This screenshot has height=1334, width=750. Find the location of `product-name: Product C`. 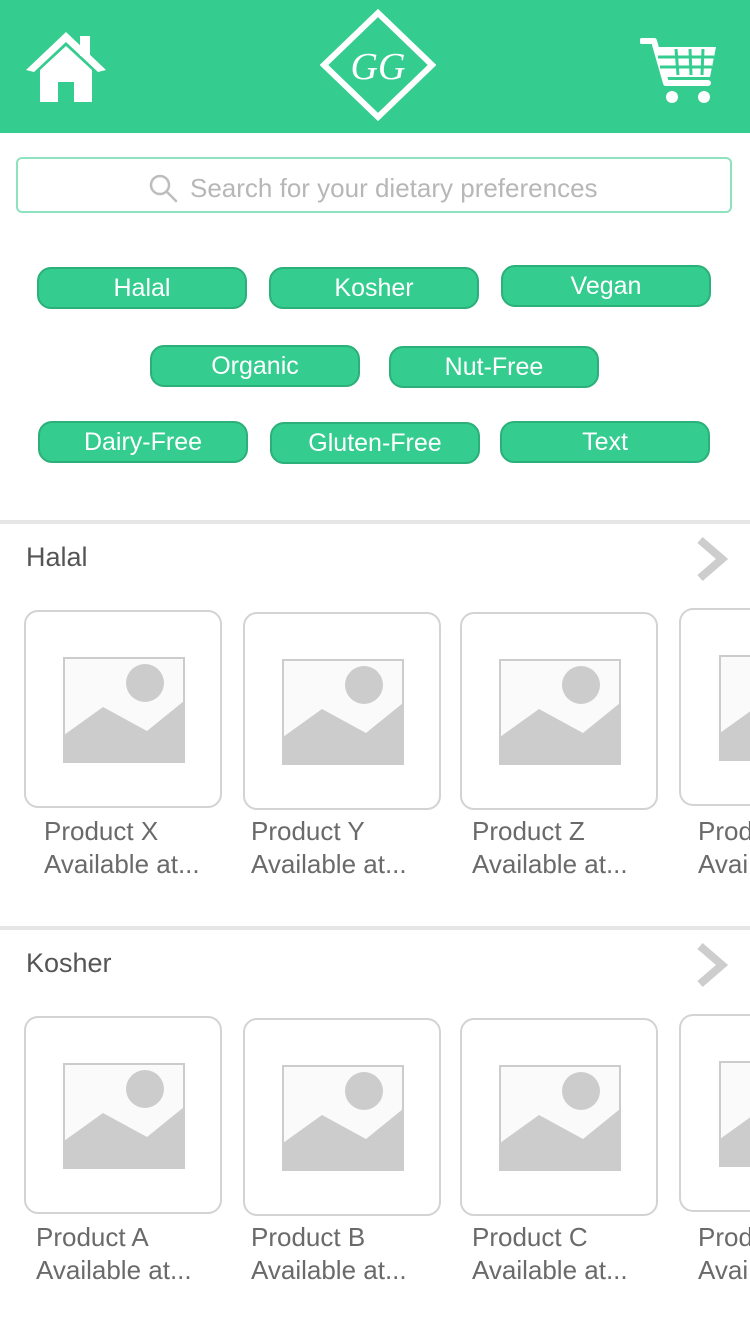

product-name: Product C is located at coordinates (530, 1237).